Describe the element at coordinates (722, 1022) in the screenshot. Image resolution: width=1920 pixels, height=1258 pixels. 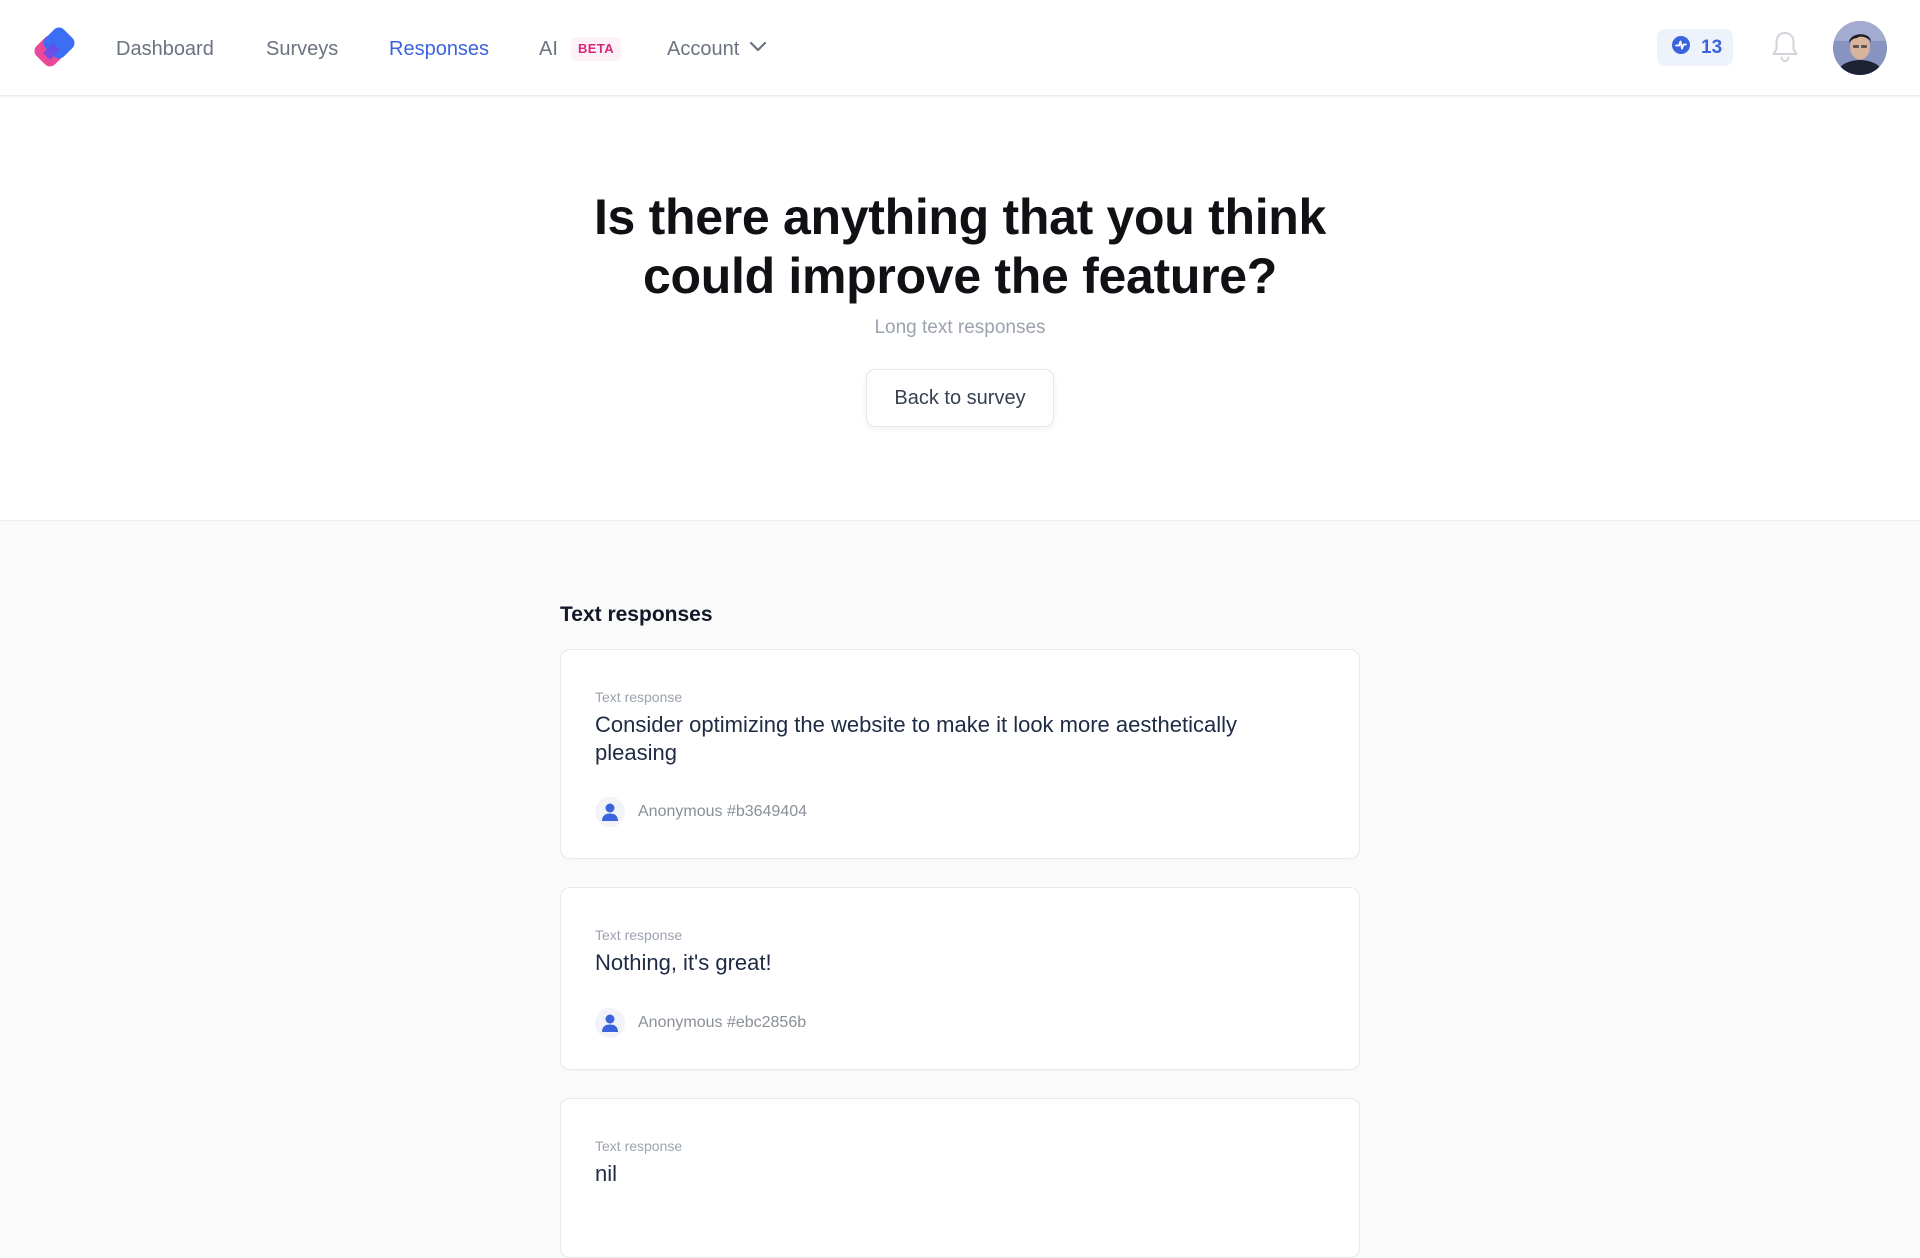
I see `responder-name: Anonymous #ebc2856b` at that location.